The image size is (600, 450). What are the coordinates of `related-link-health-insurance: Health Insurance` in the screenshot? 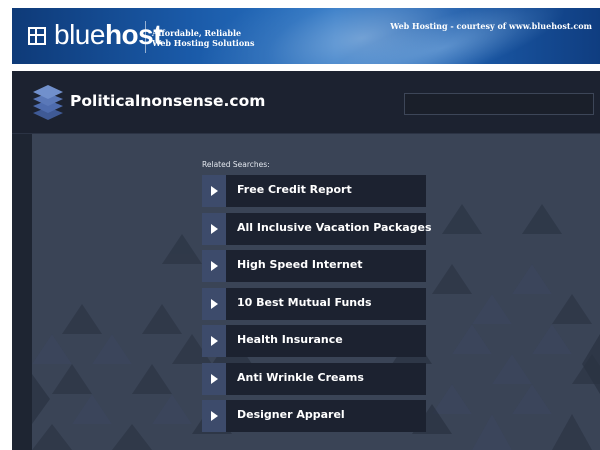 It's located at (314, 341).